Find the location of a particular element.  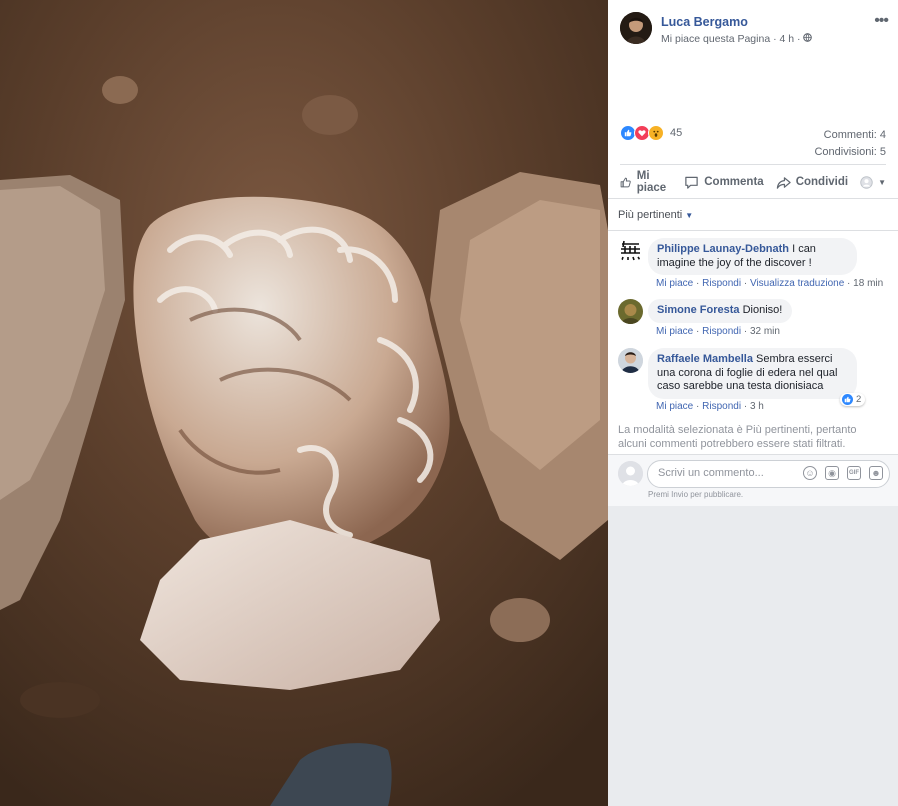

comment-button-label: Commenta is located at coordinates (734, 182).